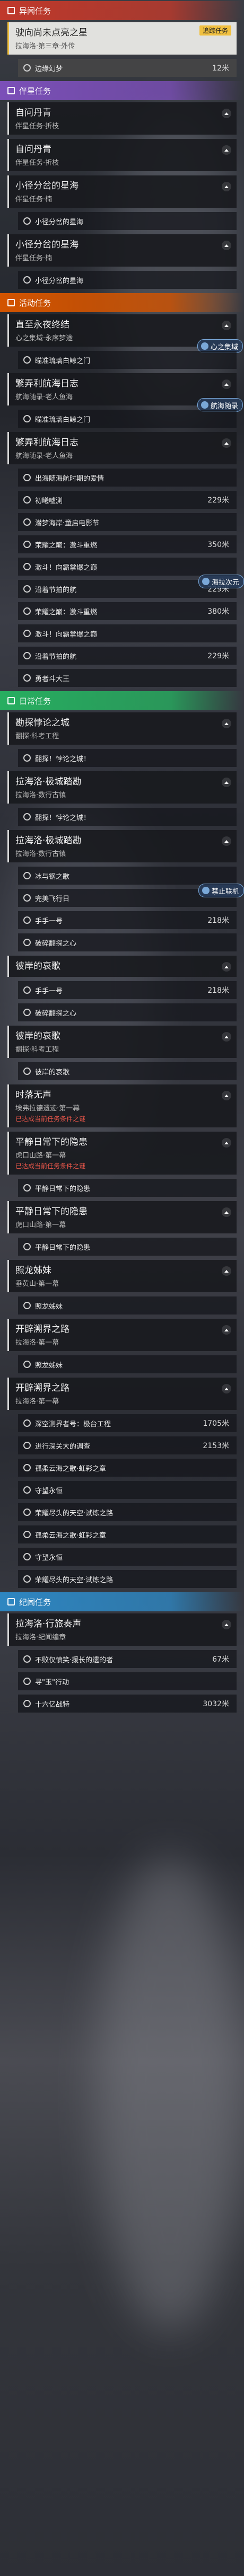  Describe the element at coordinates (47, 383) in the screenshot. I see `quest-title: 繁弄利航海日志` at that location.